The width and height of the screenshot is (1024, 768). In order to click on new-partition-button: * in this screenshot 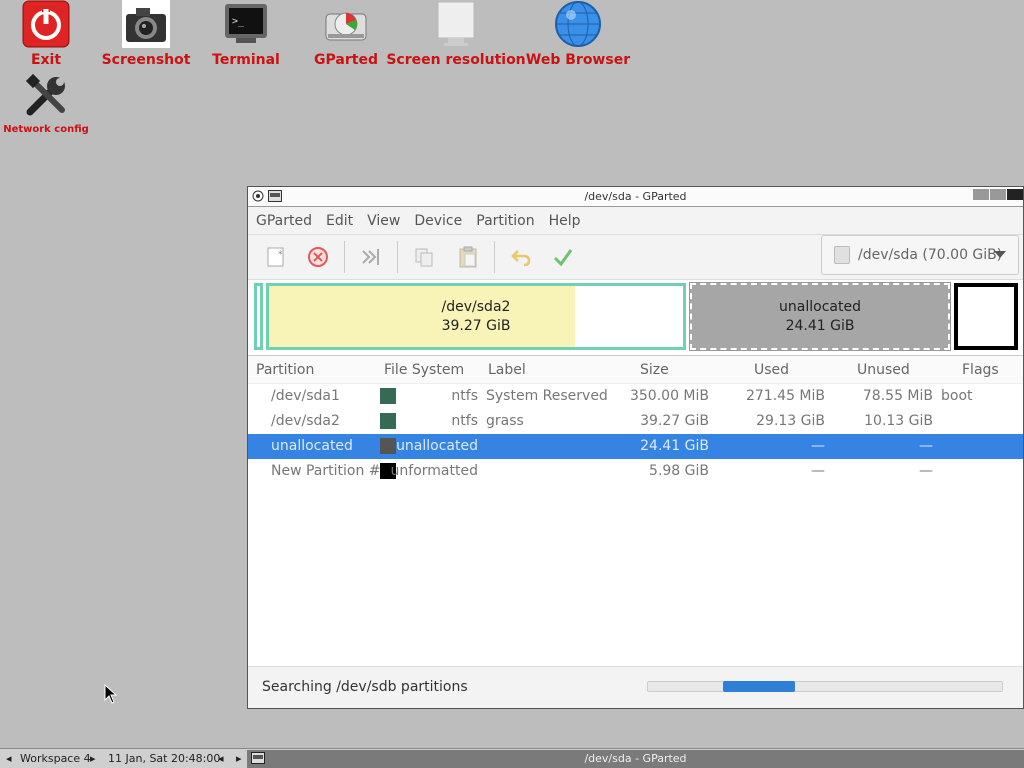, I will do `click(276, 257)`.